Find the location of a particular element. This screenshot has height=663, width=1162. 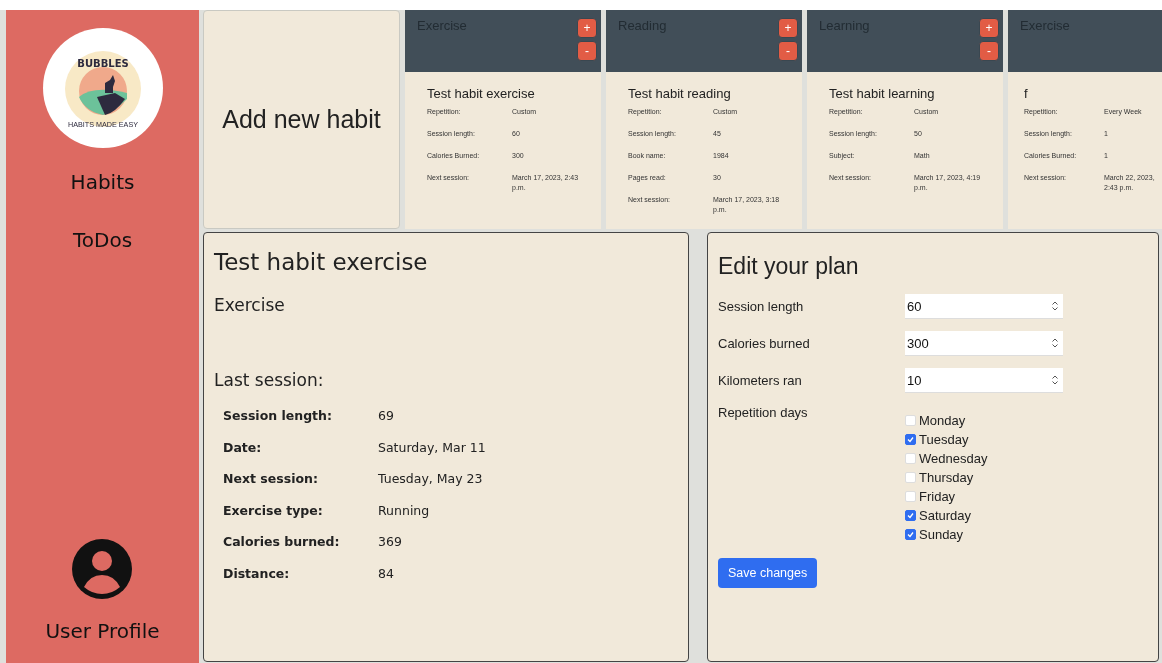

field-label: Calories burned is located at coordinates (764, 343).